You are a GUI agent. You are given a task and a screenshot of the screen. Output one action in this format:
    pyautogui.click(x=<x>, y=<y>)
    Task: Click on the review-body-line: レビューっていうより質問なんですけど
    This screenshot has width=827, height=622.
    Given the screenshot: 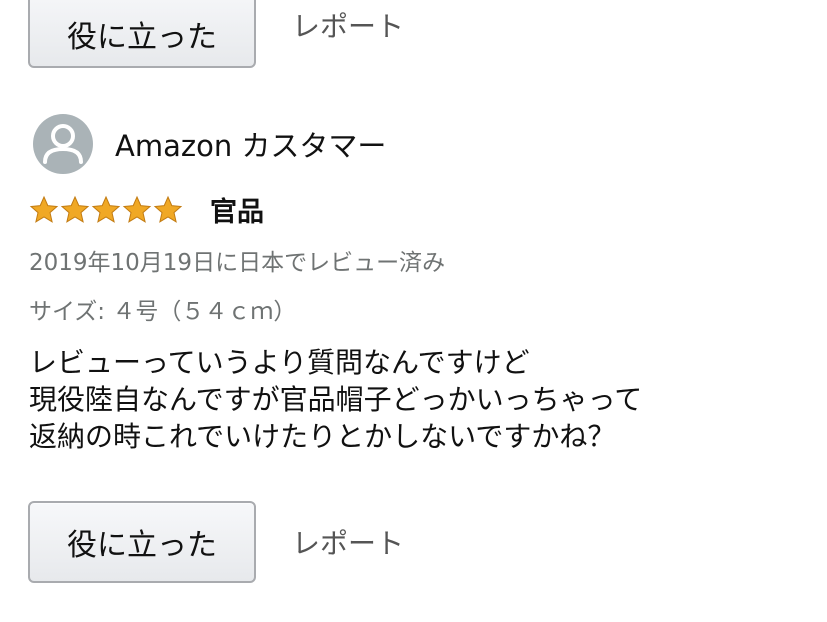 What is the action you would take?
    pyautogui.click(x=279, y=362)
    